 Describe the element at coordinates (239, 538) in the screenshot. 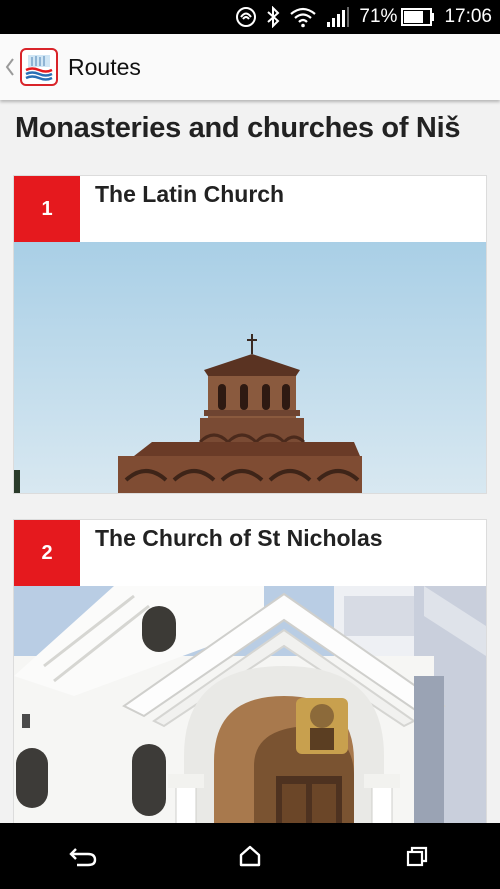

I see `route-title: The Church of St Nicholas` at that location.